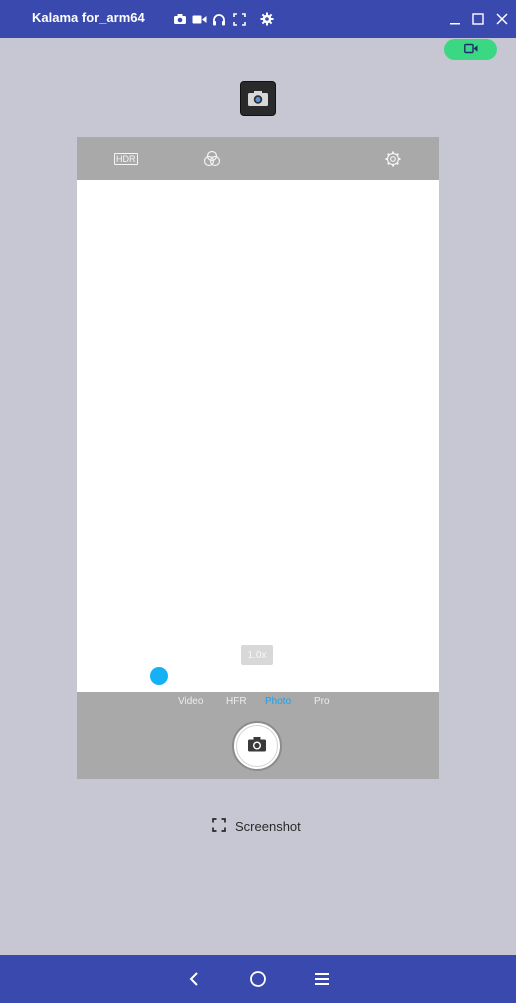 This screenshot has height=1003, width=516. What do you see at coordinates (478, 19) in the screenshot?
I see `maximize-icon` at bounding box center [478, 19].